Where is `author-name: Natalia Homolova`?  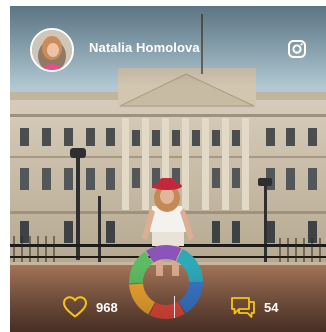
author-name: Natalia Homolova is located at coordinates (144, 47).